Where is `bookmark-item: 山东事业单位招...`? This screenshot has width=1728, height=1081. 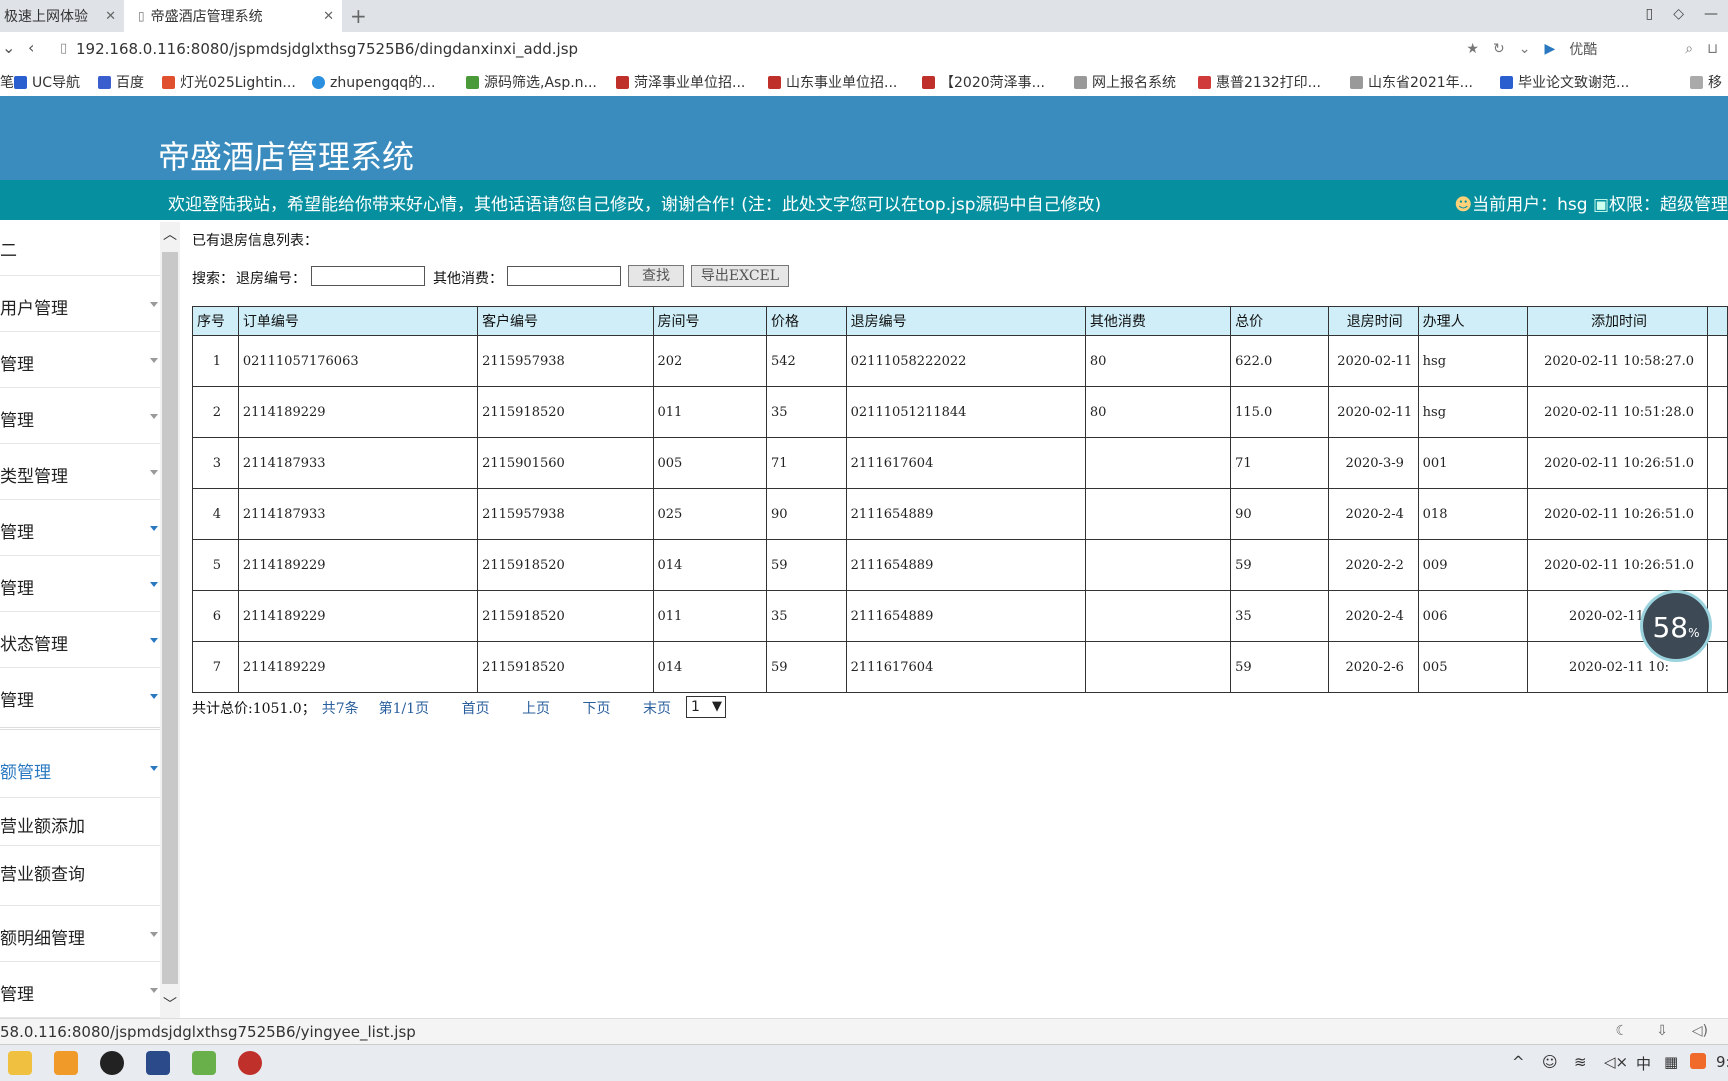
bookmark-item: 山东事业单位招... is located at coordinates (832, 82).